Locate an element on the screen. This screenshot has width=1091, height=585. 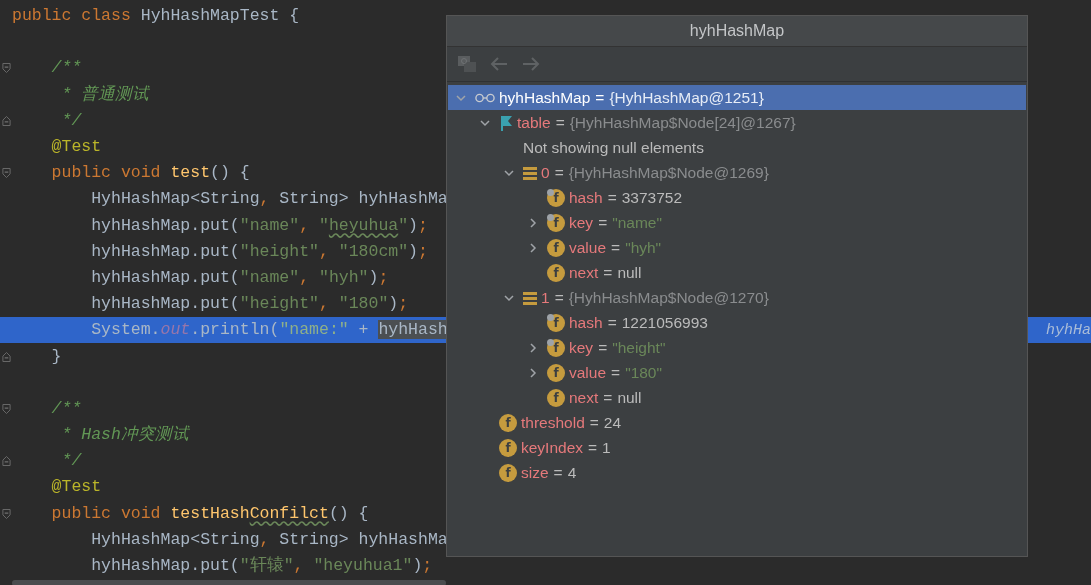
tree-item-label: value = "180" is located at coordinates (615, 372).